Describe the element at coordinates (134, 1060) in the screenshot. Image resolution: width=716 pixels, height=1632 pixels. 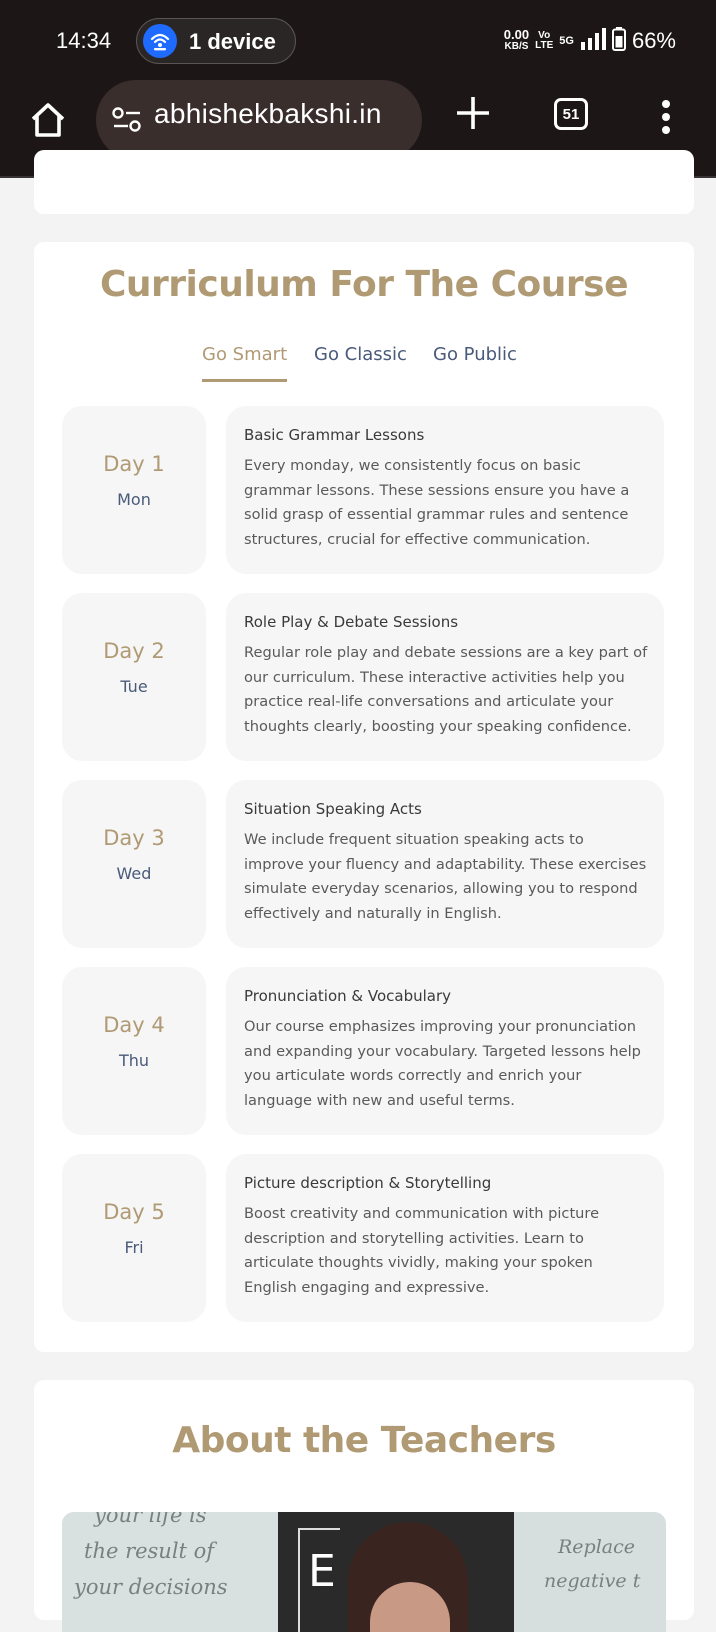
I see `weekday-label: Thu` at that location.